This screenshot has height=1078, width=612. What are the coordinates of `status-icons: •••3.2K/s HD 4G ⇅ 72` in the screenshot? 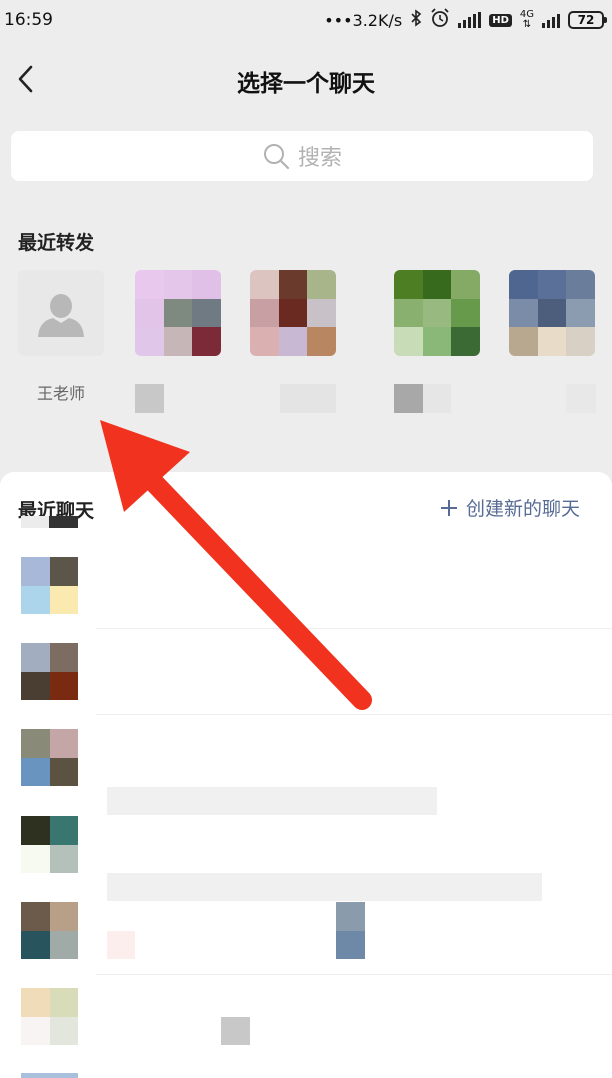 It's located at (465, 20).